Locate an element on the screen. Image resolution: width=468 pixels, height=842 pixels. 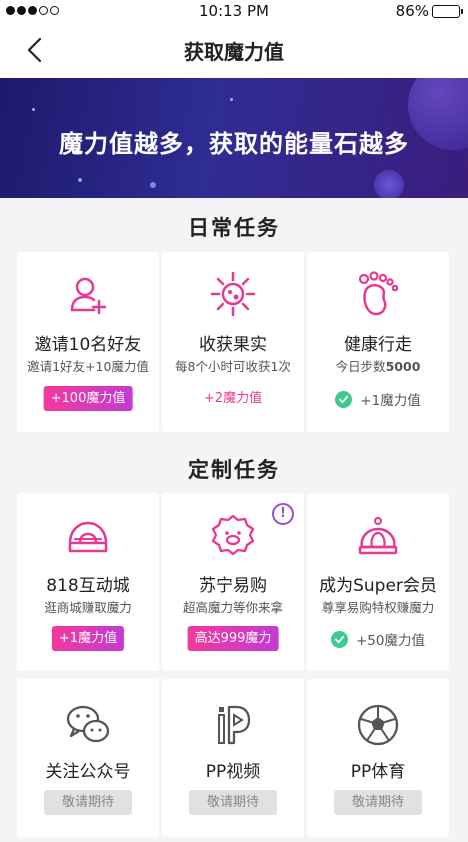
battery-icon is located at coordinates (447, 11).